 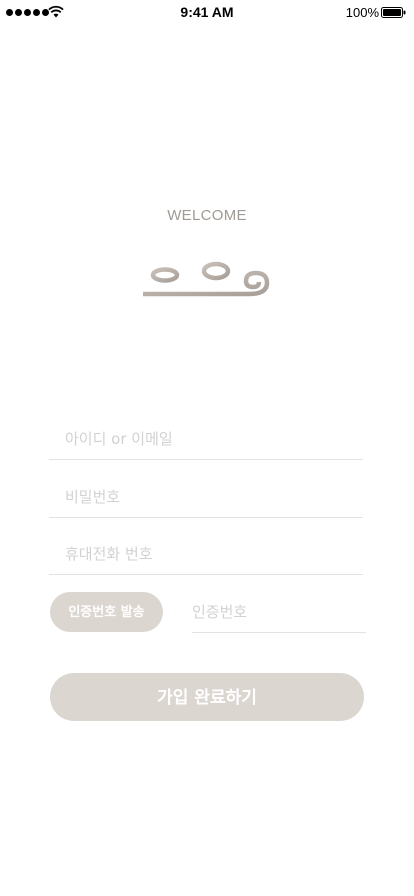 I want to click on huwoo-logo-icon, so click(x=206, y=283).